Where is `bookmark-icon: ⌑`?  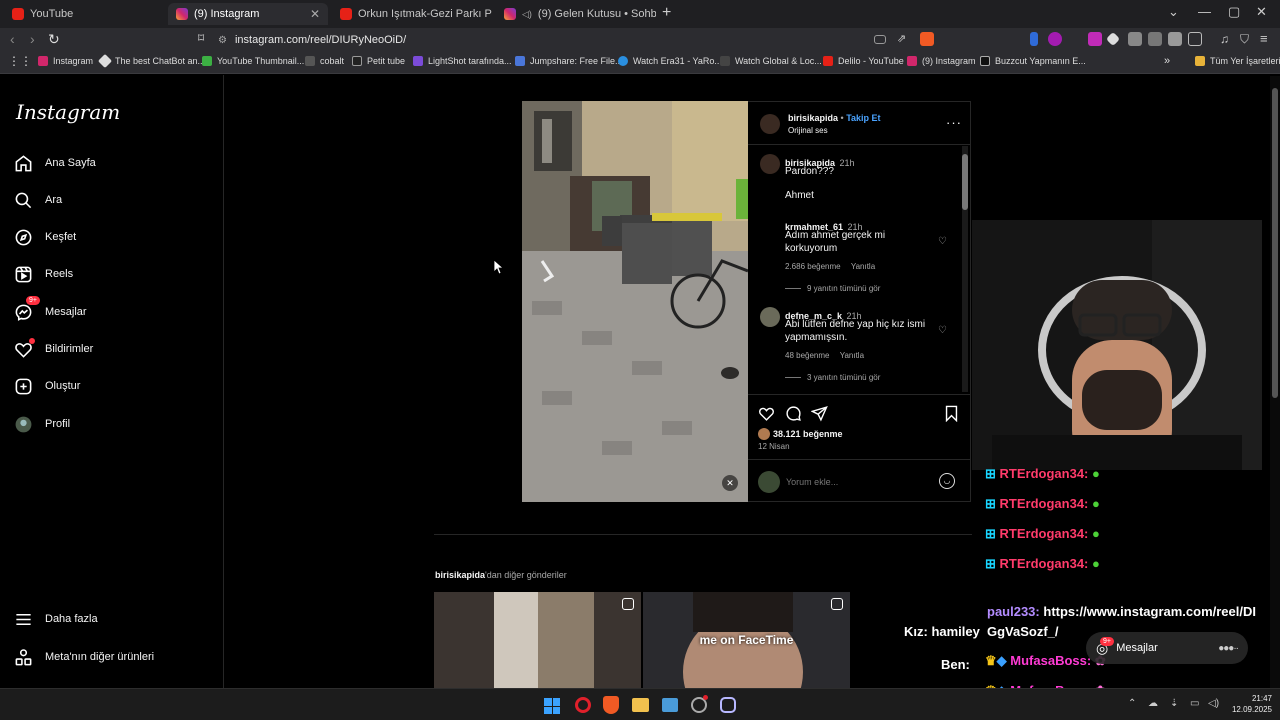 bookmark-icon: ⌑ is located at coordinates (201, 38).